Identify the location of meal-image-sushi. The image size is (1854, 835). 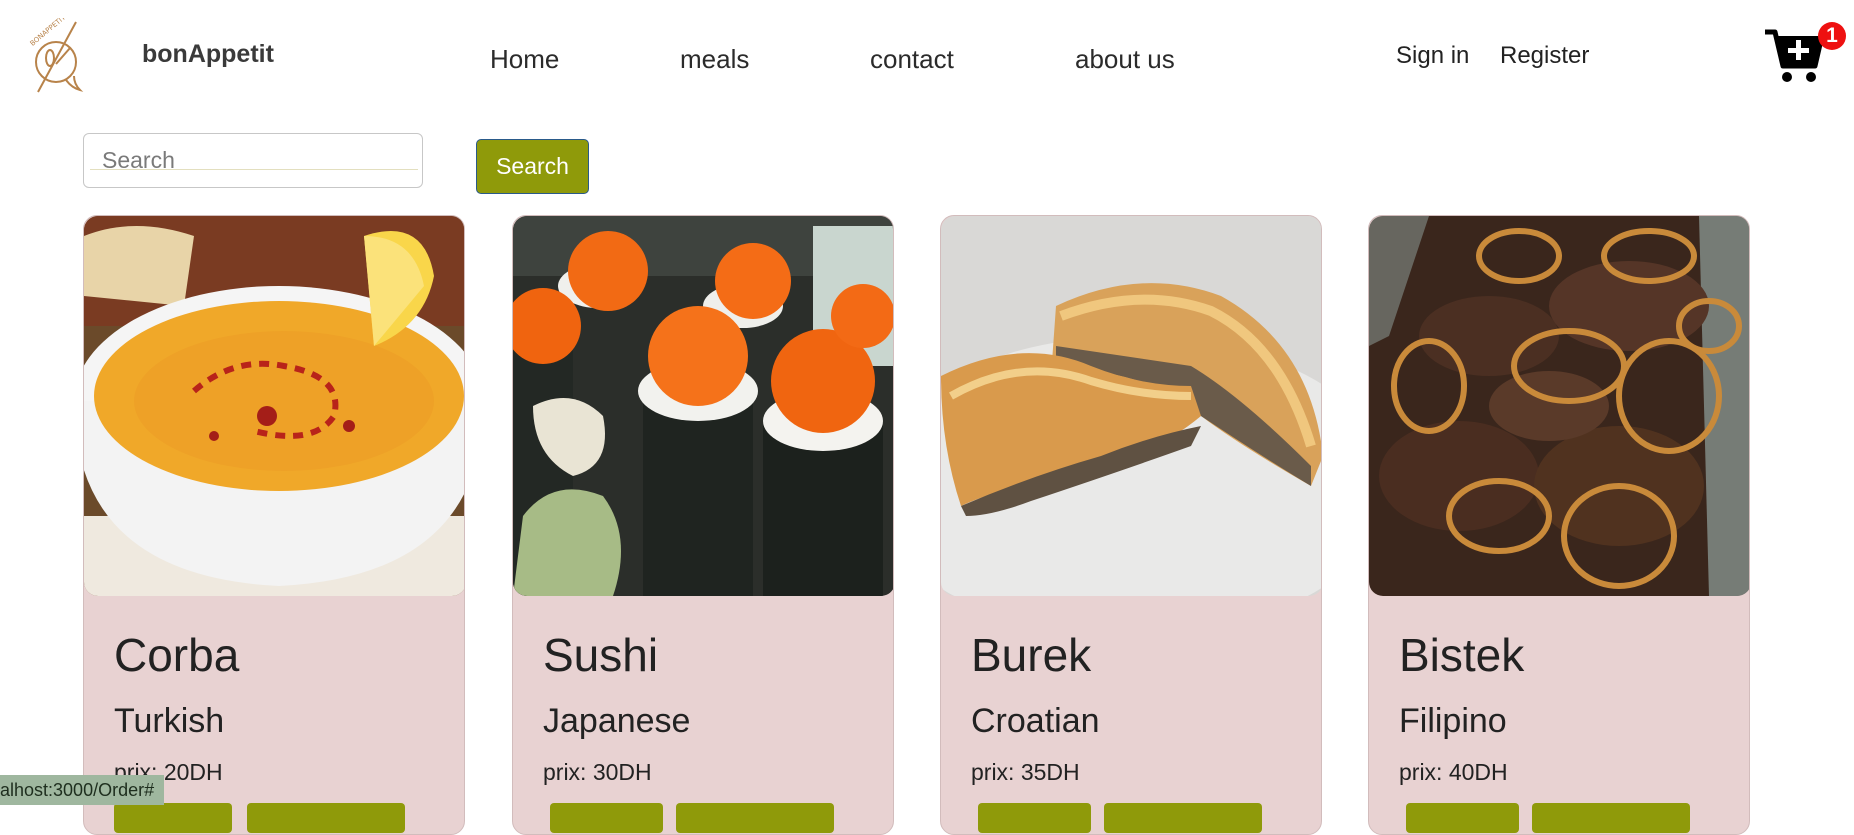
(703, 406).